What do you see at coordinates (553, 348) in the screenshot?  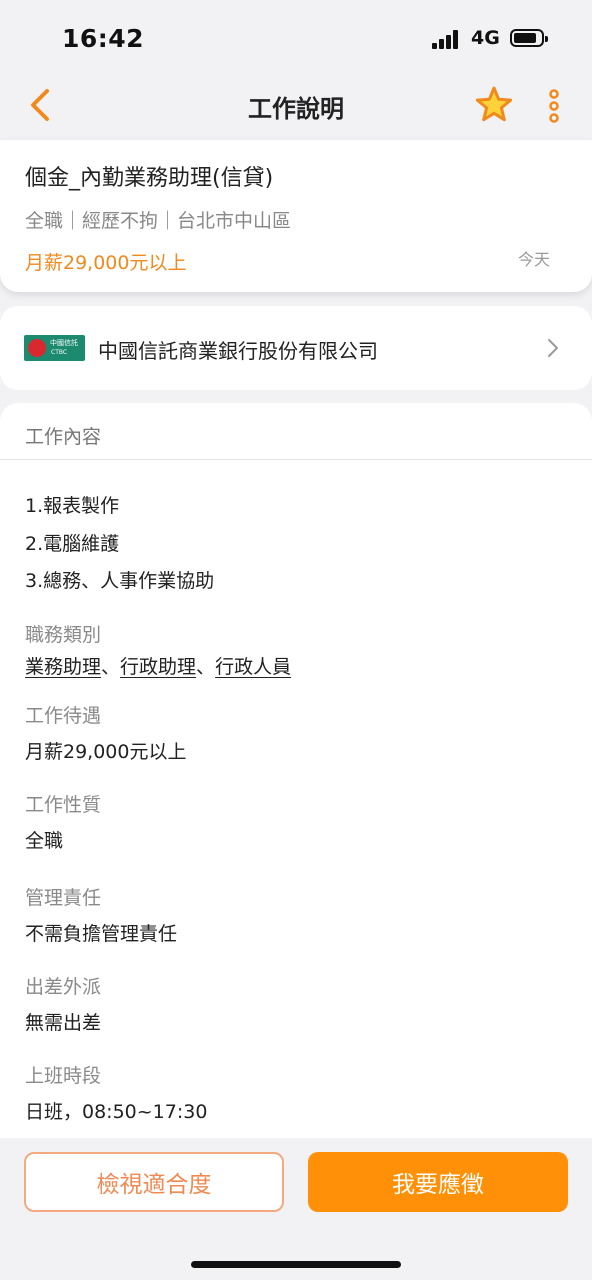 I see `chevron-right-icon` at bounding box center [553, 348].